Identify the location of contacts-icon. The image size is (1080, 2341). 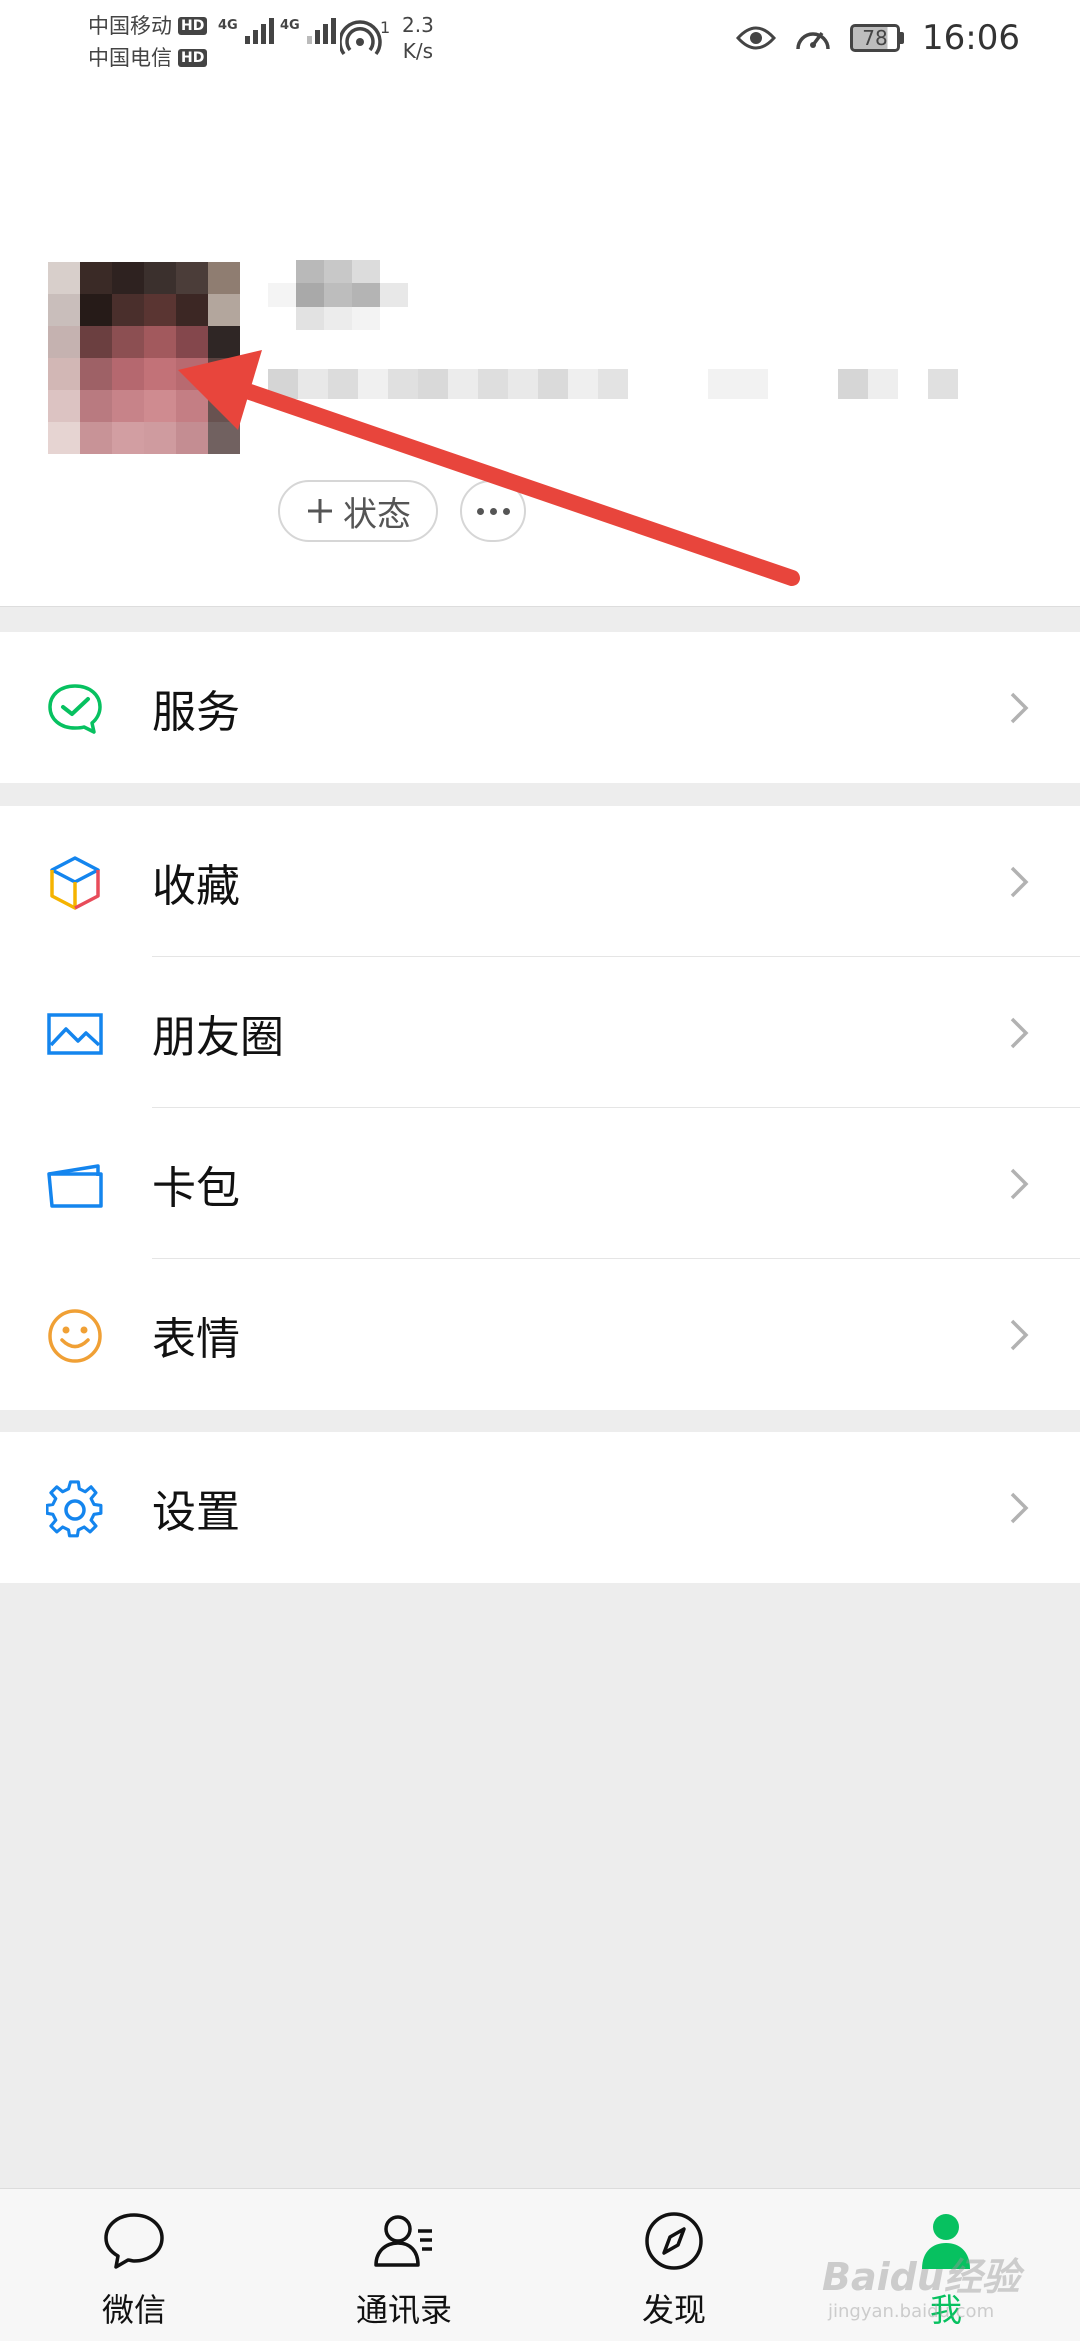
(403, 2241).